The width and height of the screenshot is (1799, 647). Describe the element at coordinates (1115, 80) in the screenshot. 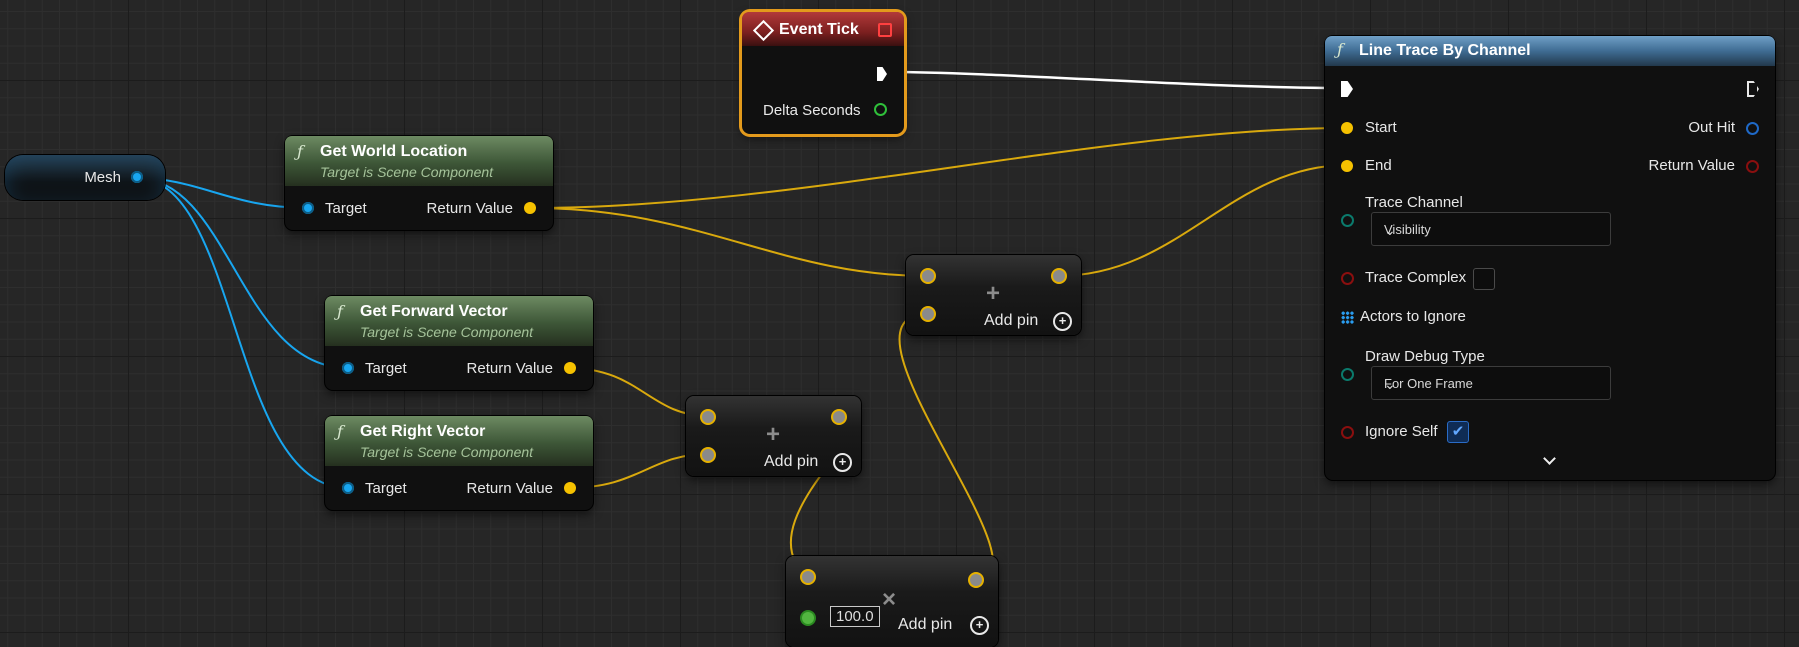

I see `exec-wire` at that location.